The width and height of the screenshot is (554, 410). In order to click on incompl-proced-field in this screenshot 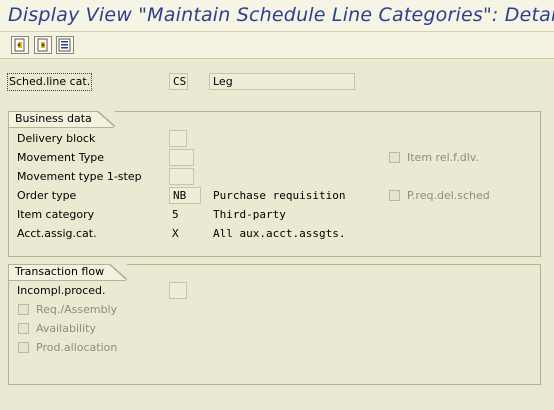, I will do `click(178, 290)`.